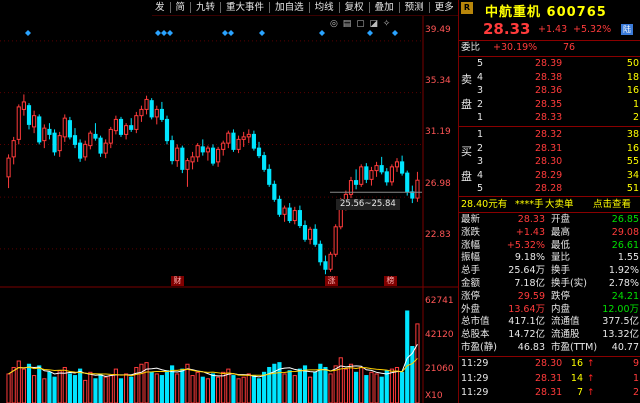  I want to click on toolbar-item-jiuzhuan: 九转, so click(205, 7).